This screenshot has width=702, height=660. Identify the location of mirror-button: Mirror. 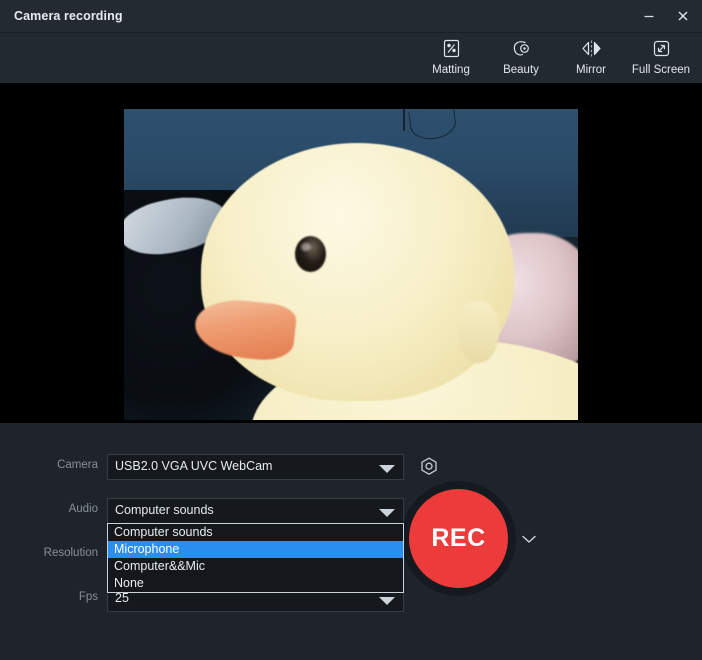
(591, 56).